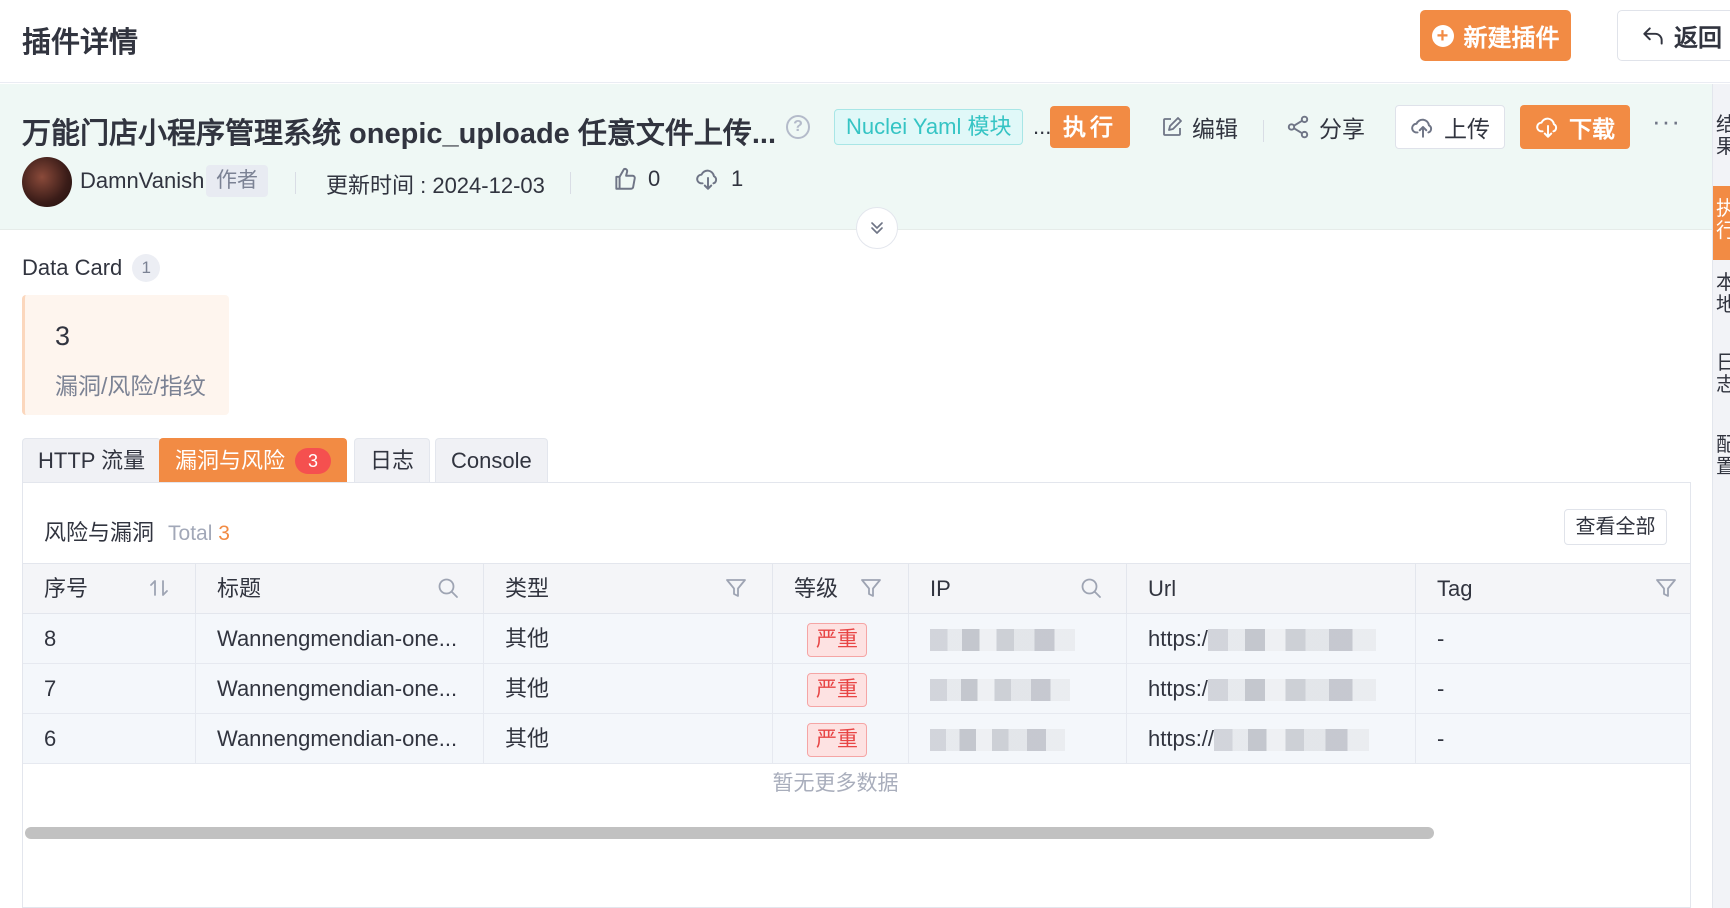 The height and width of the screenshot is (908, 1730). Describe the element at coordinates (125, 355) in the screenshot. I see `data-card-vulns: 3 漏洞/风险/指纹` at that location.